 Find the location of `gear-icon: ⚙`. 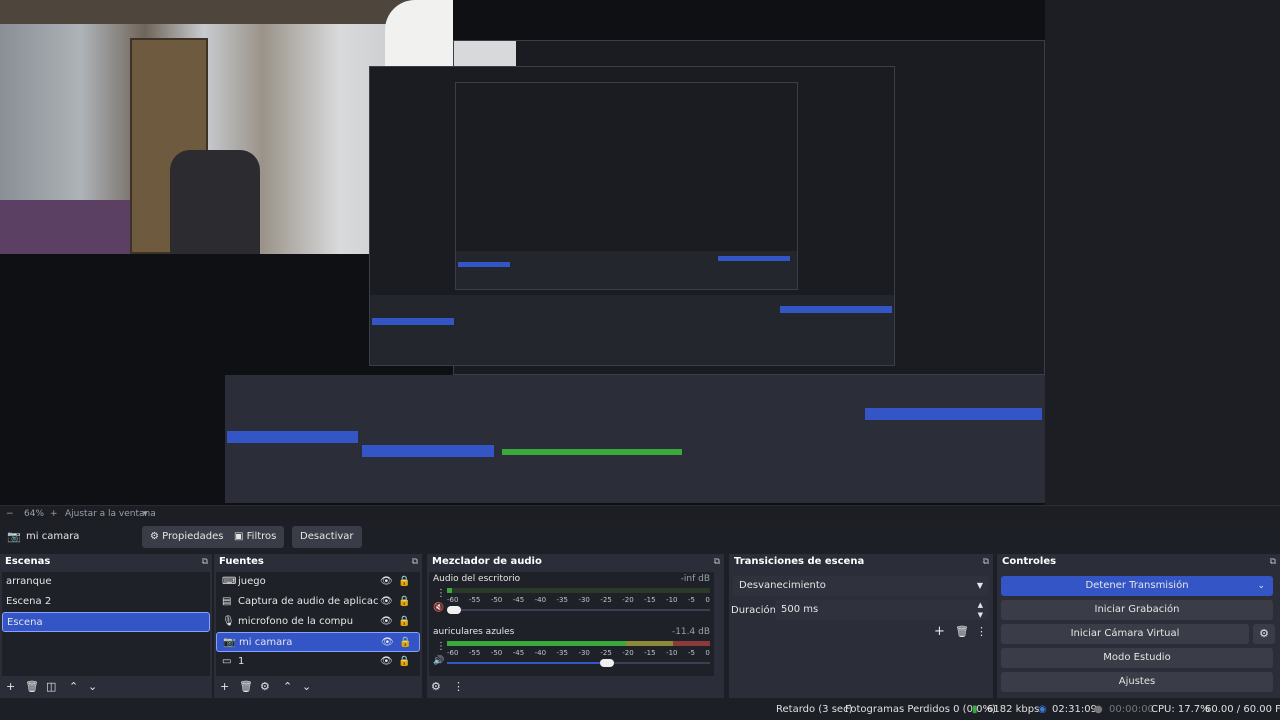

gear-icon: ⚙ is located at coordinates (154, 536).